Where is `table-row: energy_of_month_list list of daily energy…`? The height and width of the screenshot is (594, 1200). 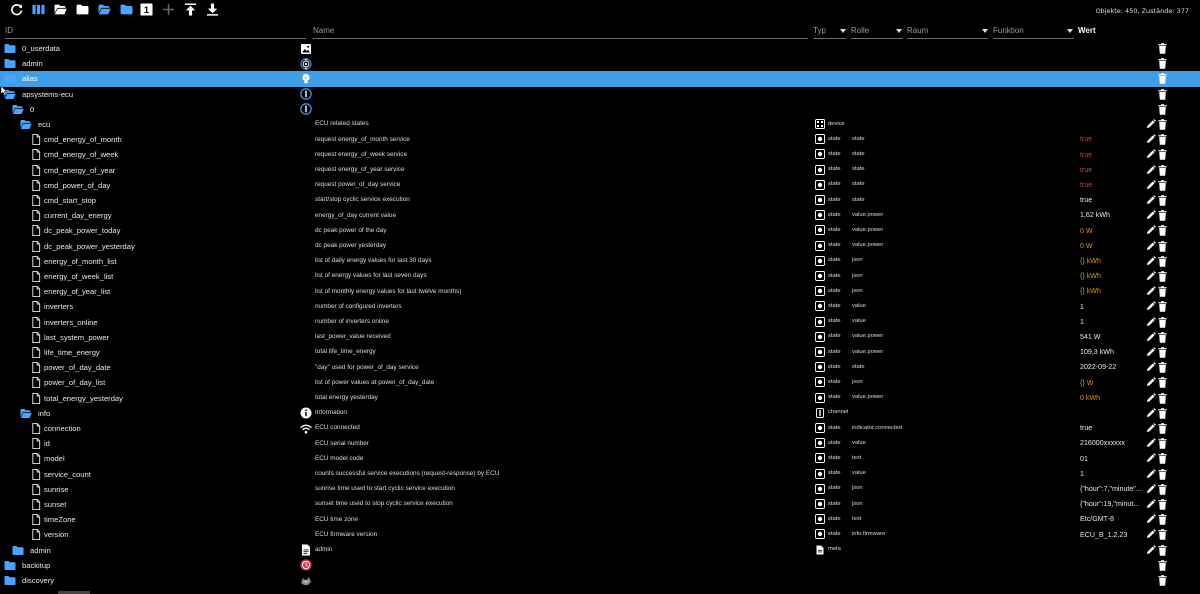 table-row: energy_of_month_list list of daily energy… is located at coordinates (600, 261).